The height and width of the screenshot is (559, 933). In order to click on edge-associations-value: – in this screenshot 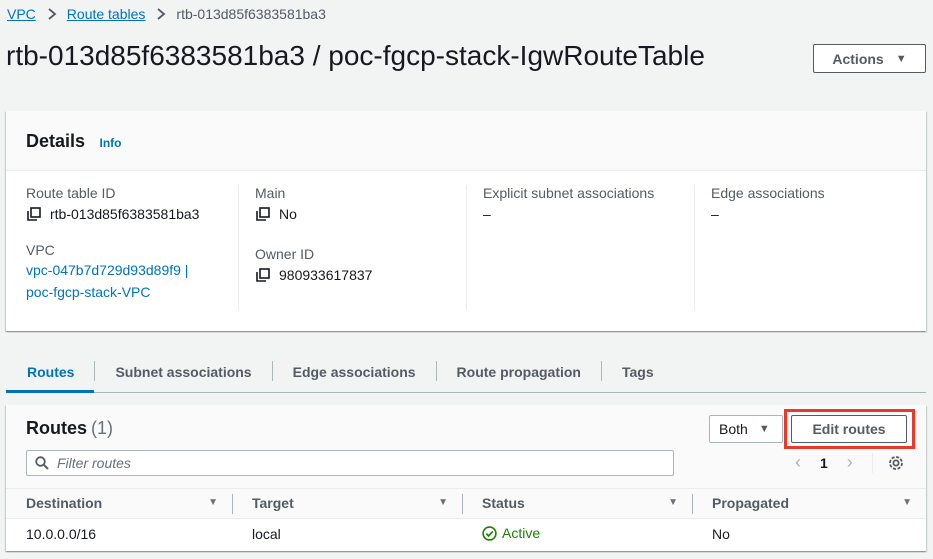, I will do `click(715, 214)`.